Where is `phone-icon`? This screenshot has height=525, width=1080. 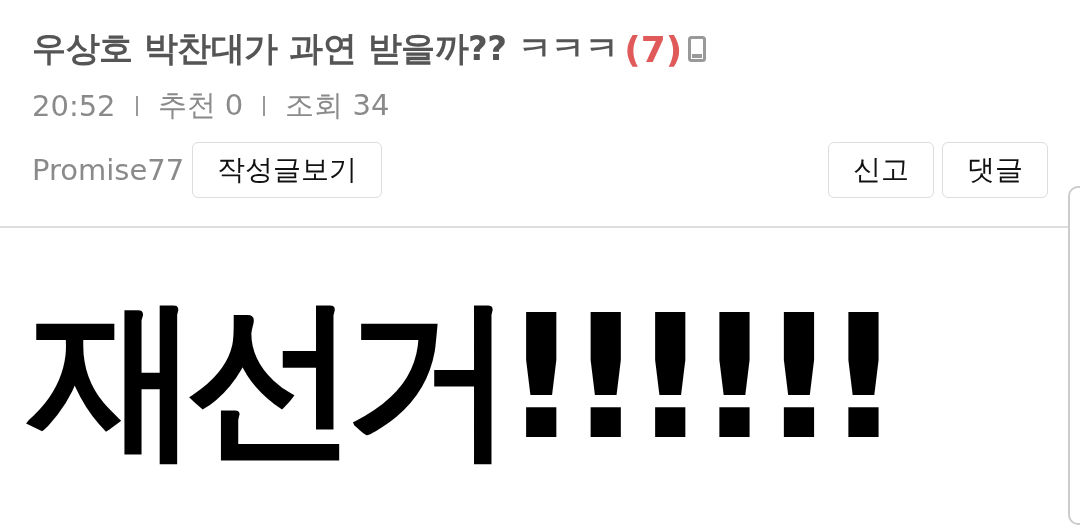 phone-icon is located at coordinates (697, 49).